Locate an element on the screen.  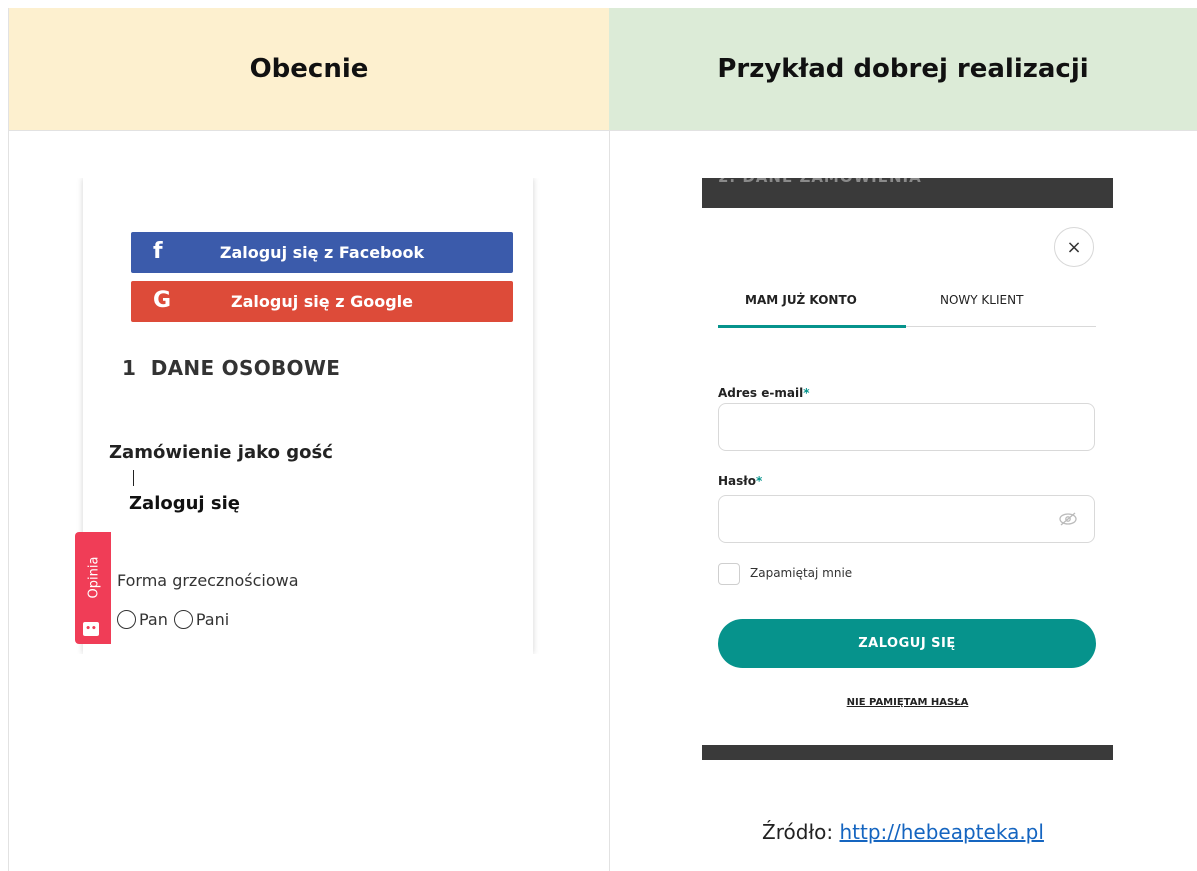
password-field is located at coordinates (906, 519).